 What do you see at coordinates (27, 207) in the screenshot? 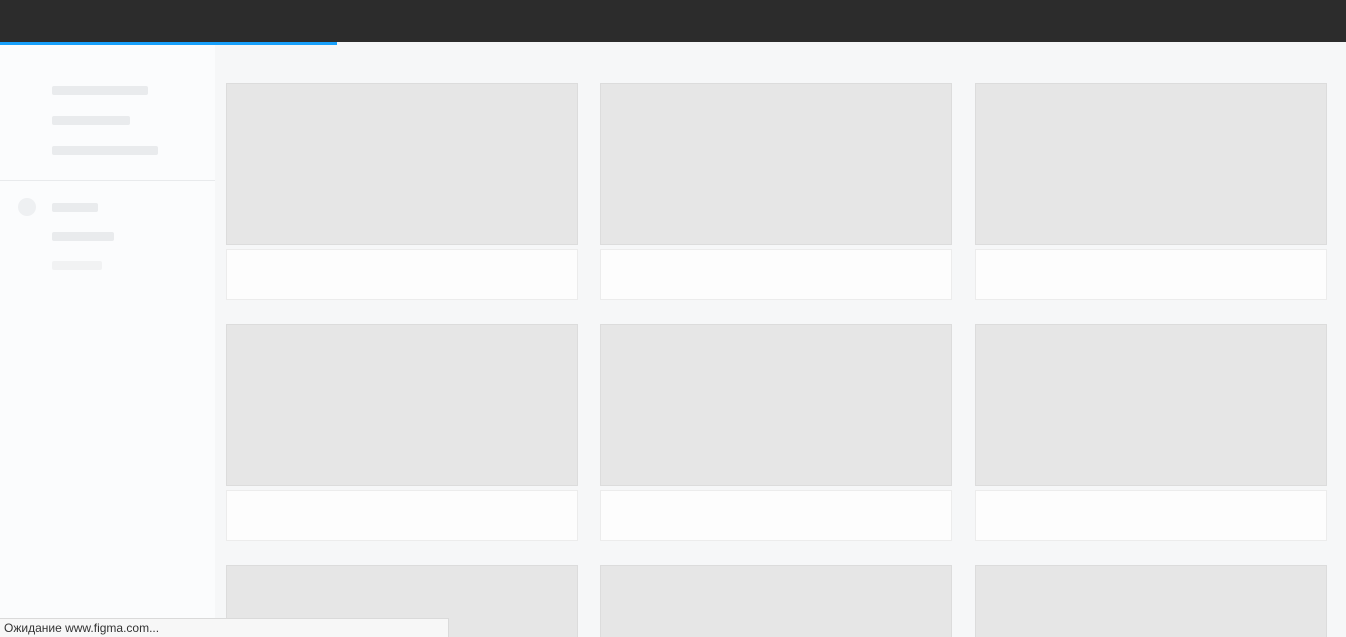
I see `avatar-skeleton` at bounding box center [27, 207].